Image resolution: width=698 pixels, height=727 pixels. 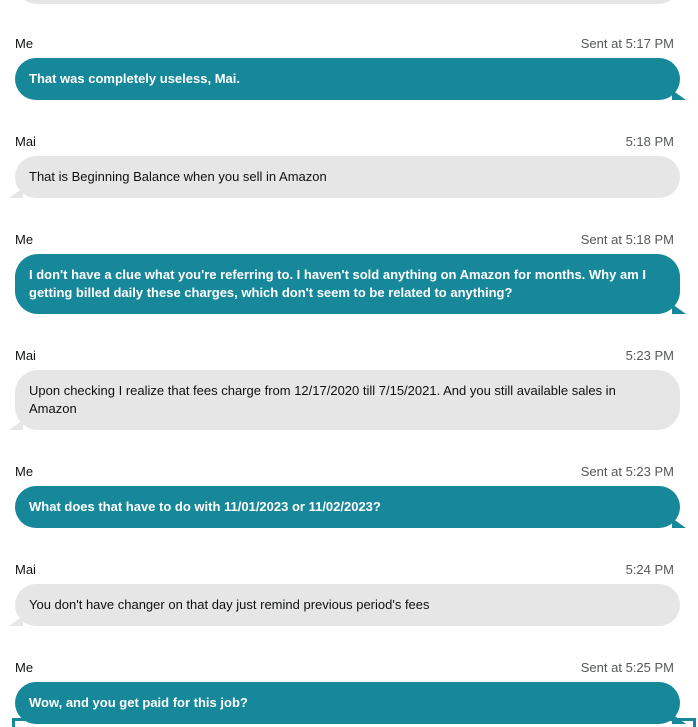 What do you see at coordinates (349, 668) in the screenshot?
I see `message-meta: Me Sent at 5:25 PM` at bounding box center [349, 668].